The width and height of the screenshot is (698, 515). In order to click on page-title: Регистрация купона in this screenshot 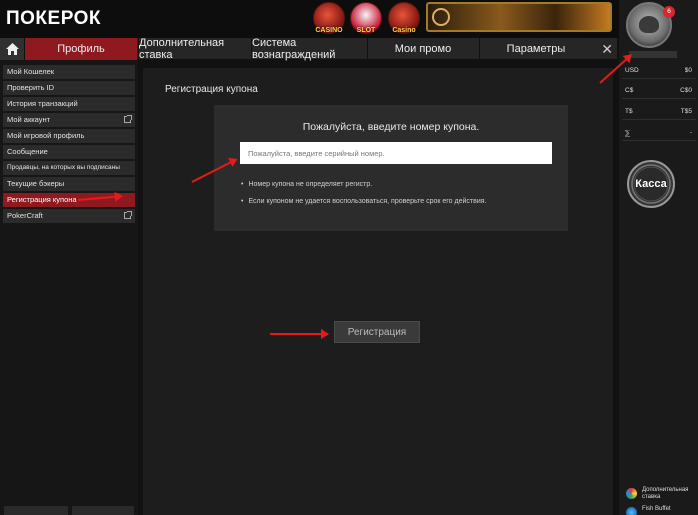, I will do `click(211, 89)`.